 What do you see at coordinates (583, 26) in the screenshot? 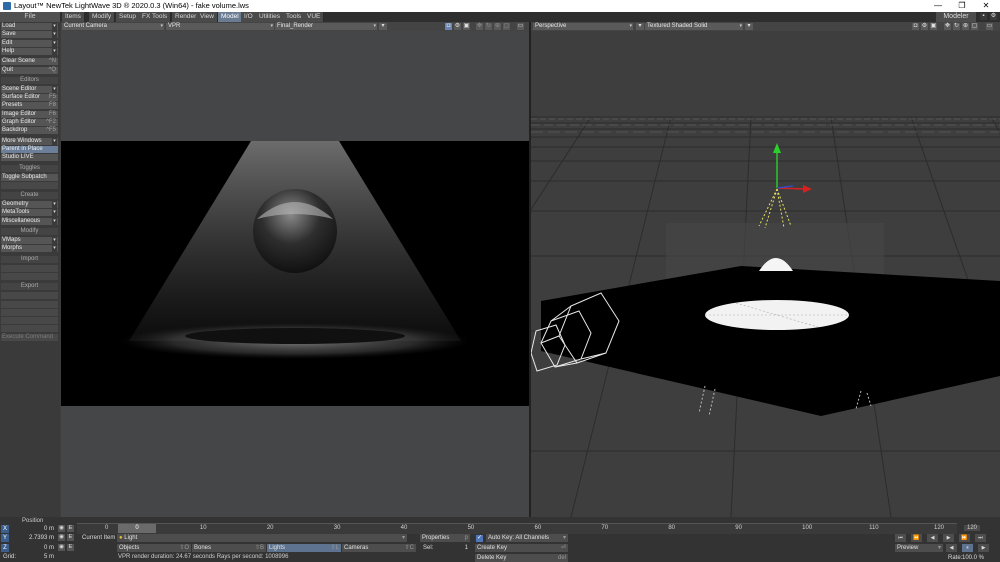
I see `view-type-select: Perspective ▾` at bounding box center [583, 26].